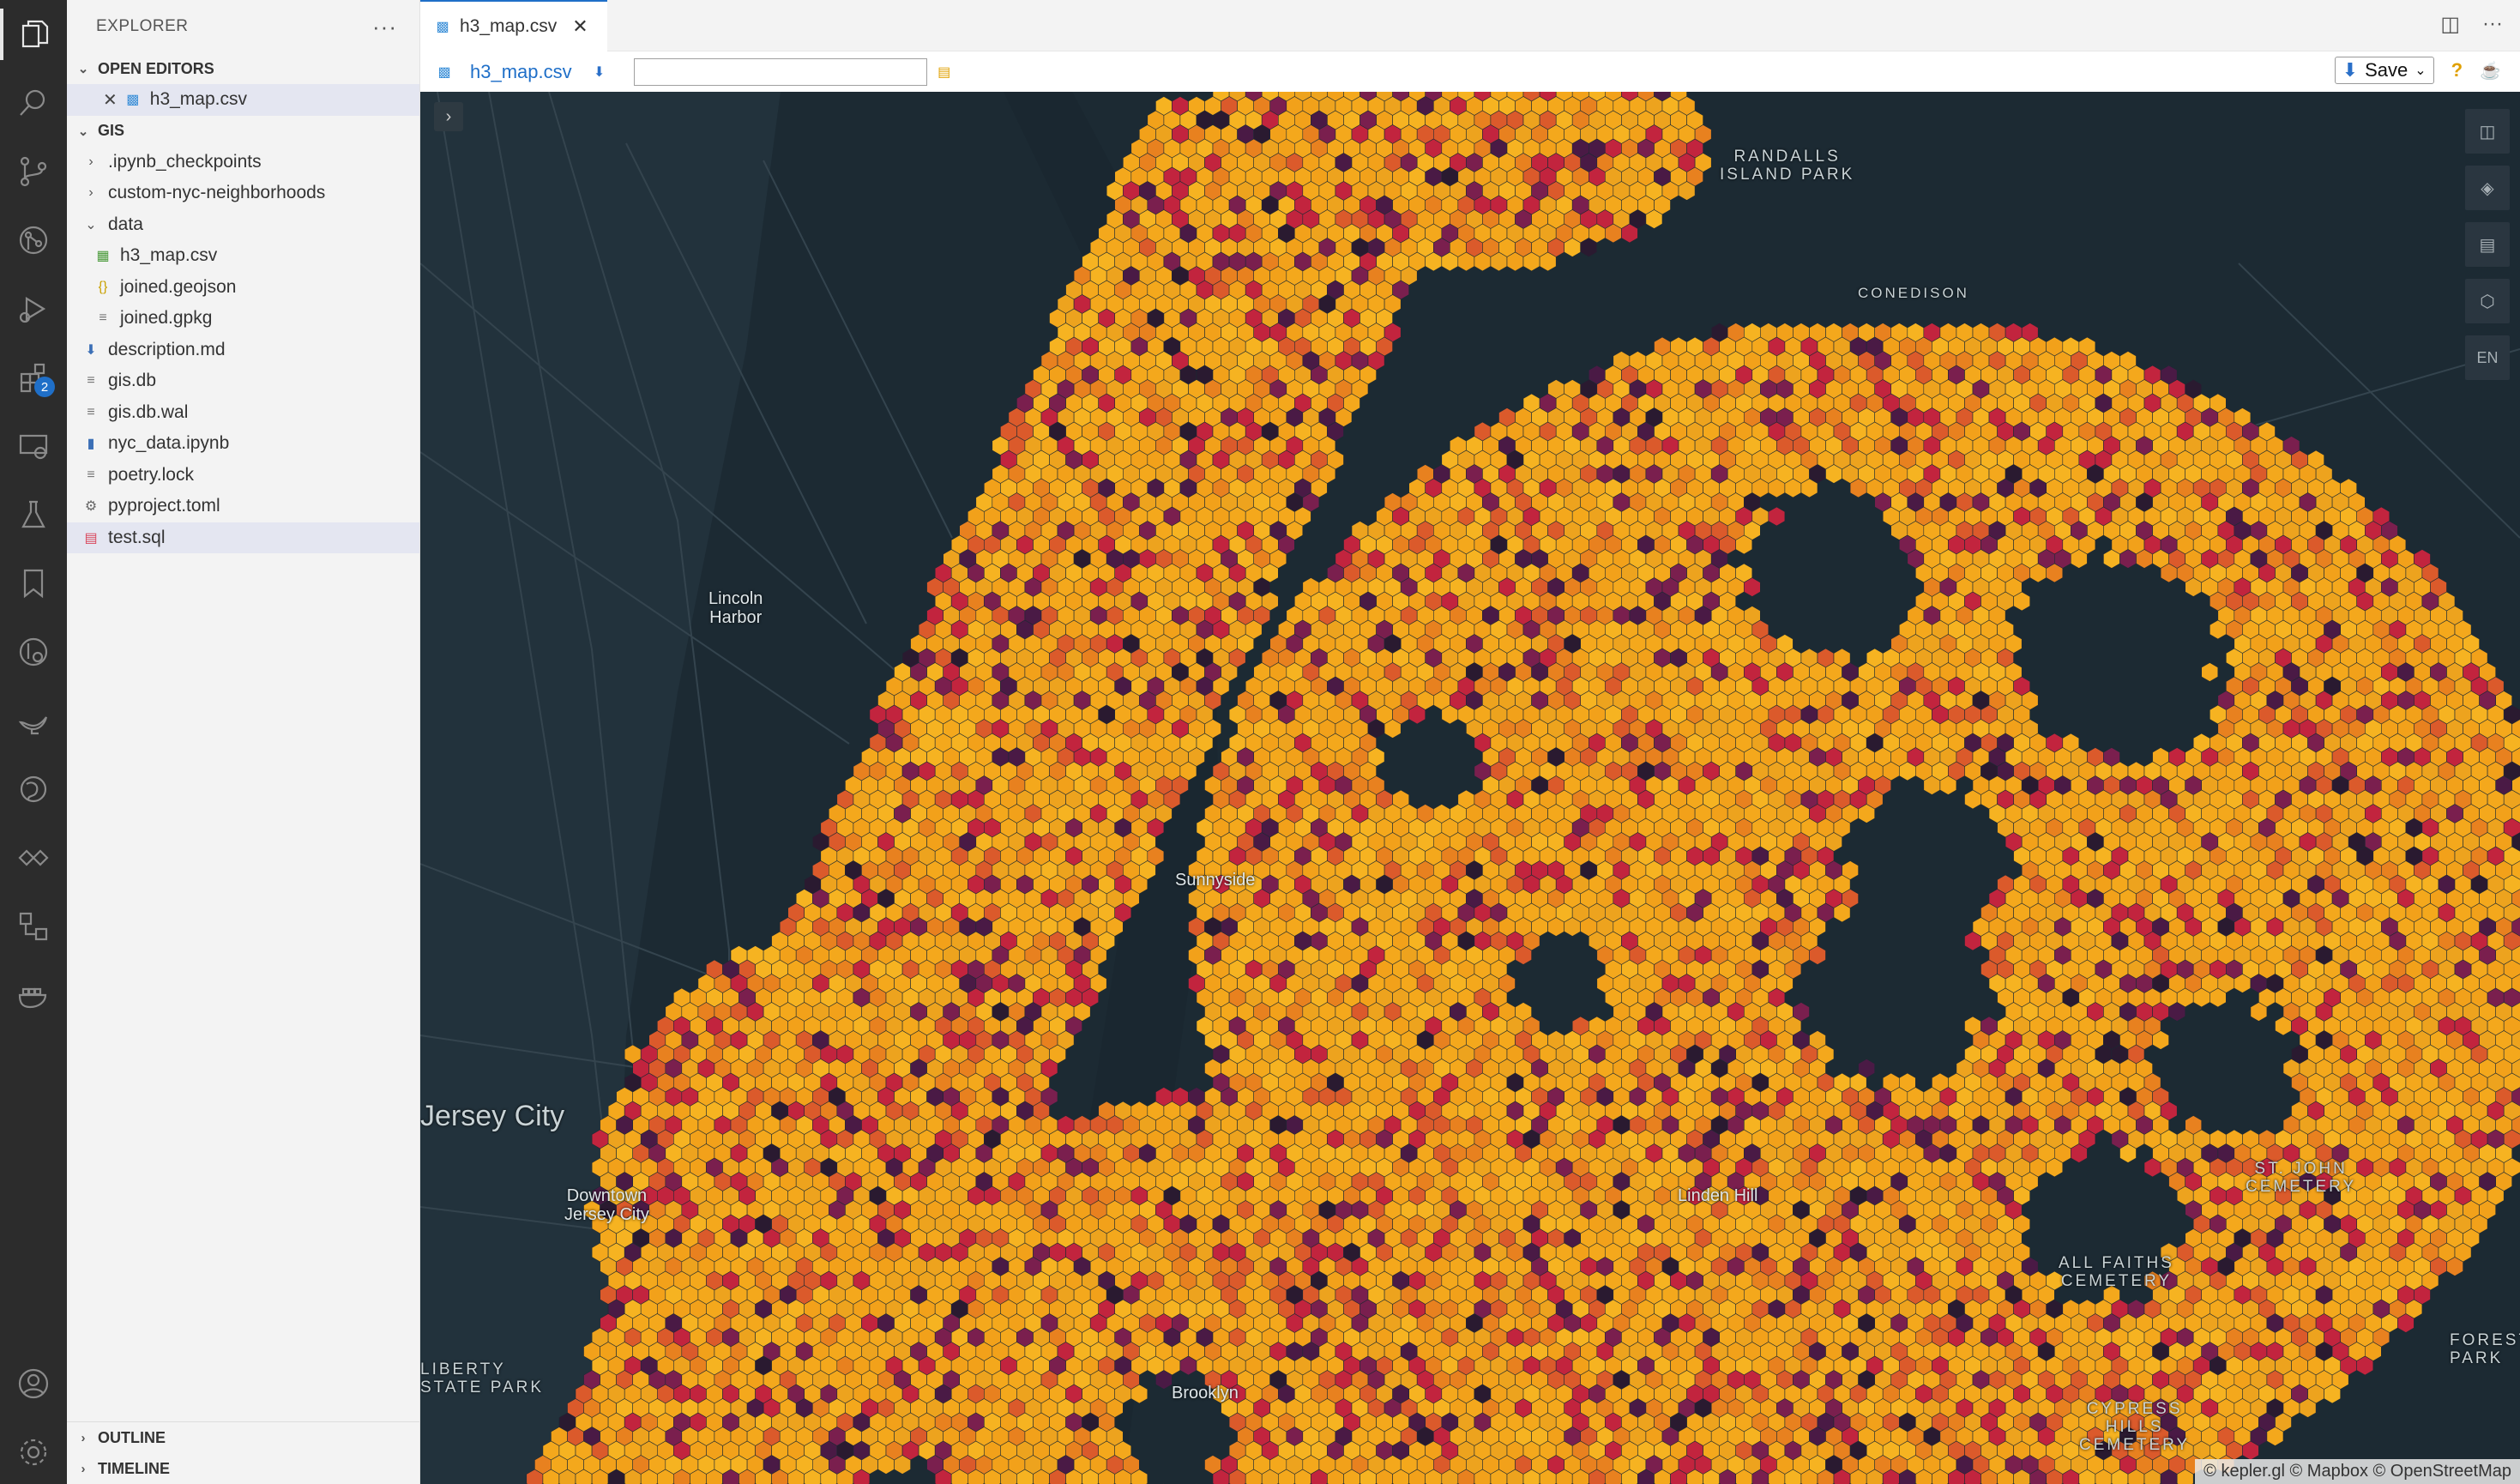 The height and width of the screenshot is (1484, 2520). I want to click on file-tree-label: h3_map.csv, so click(169, 255).